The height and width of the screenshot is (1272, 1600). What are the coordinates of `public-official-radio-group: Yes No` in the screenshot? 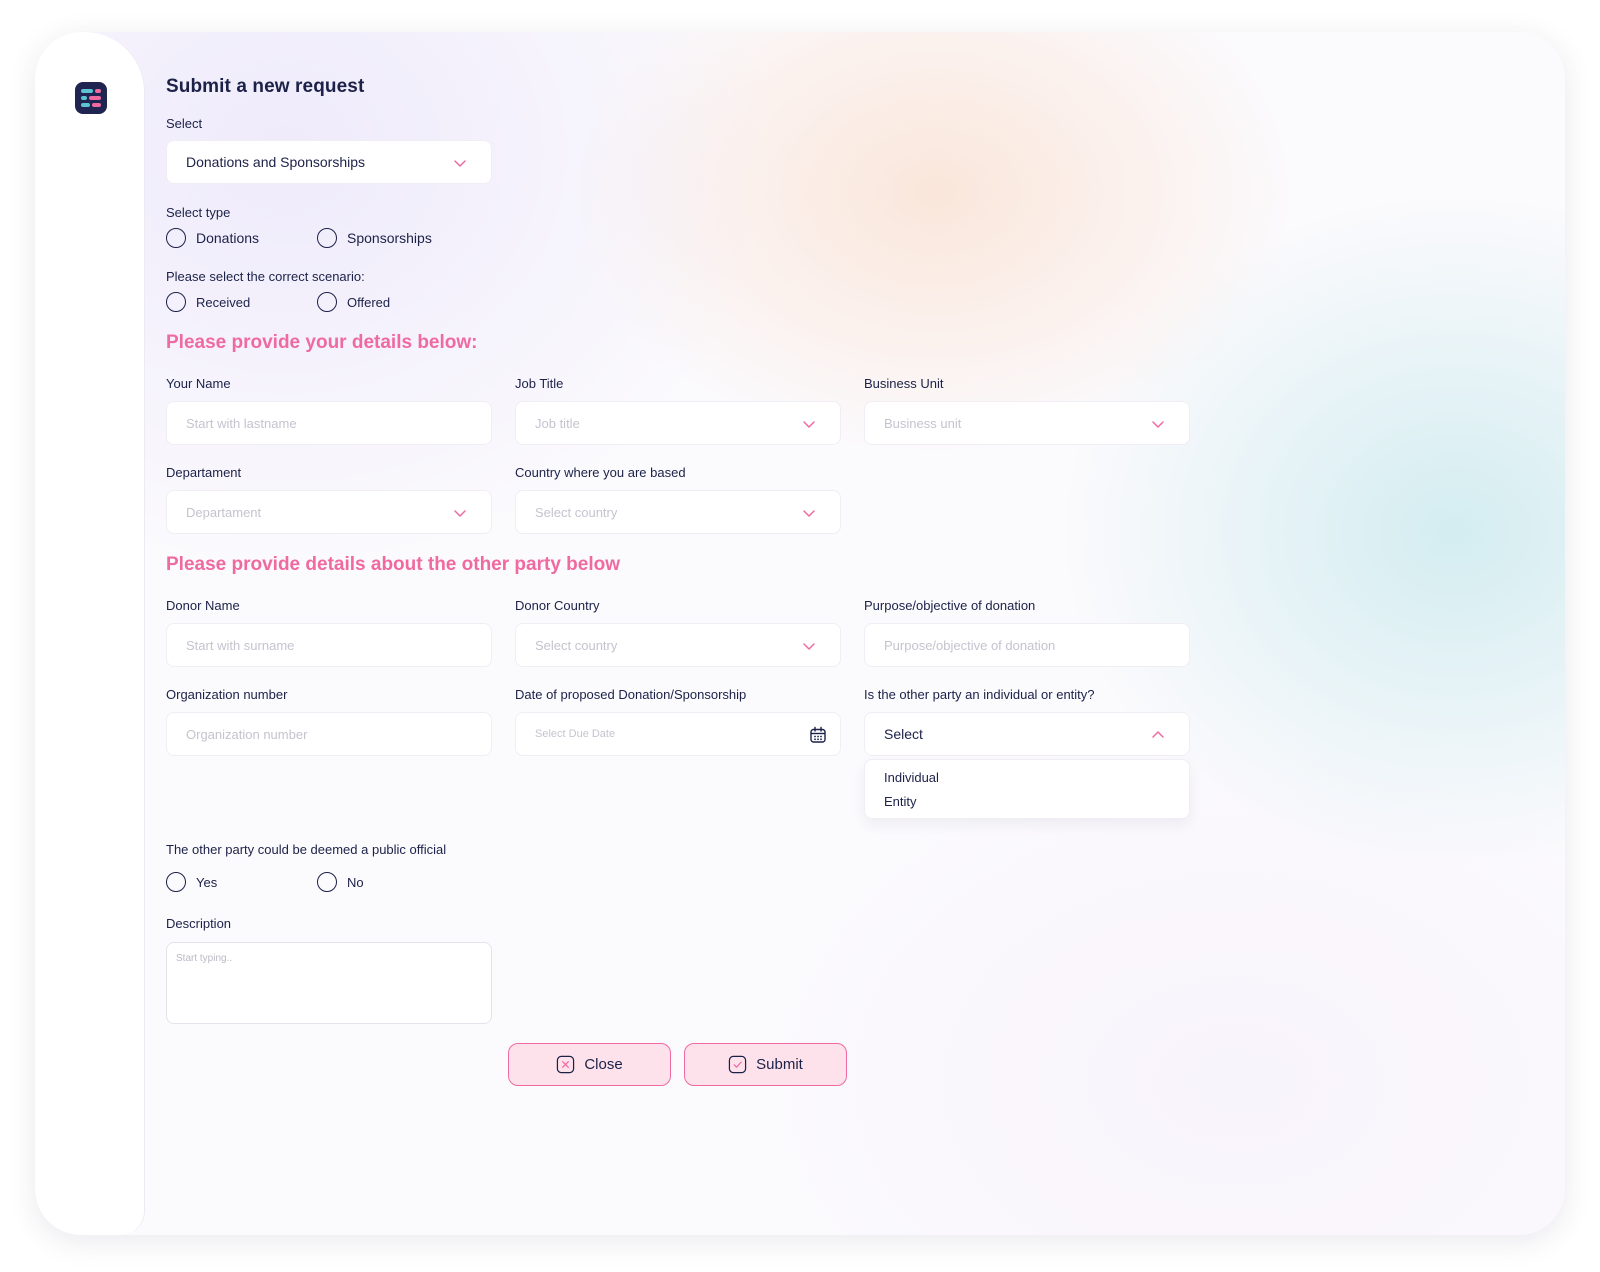 It's located at (265, 882).